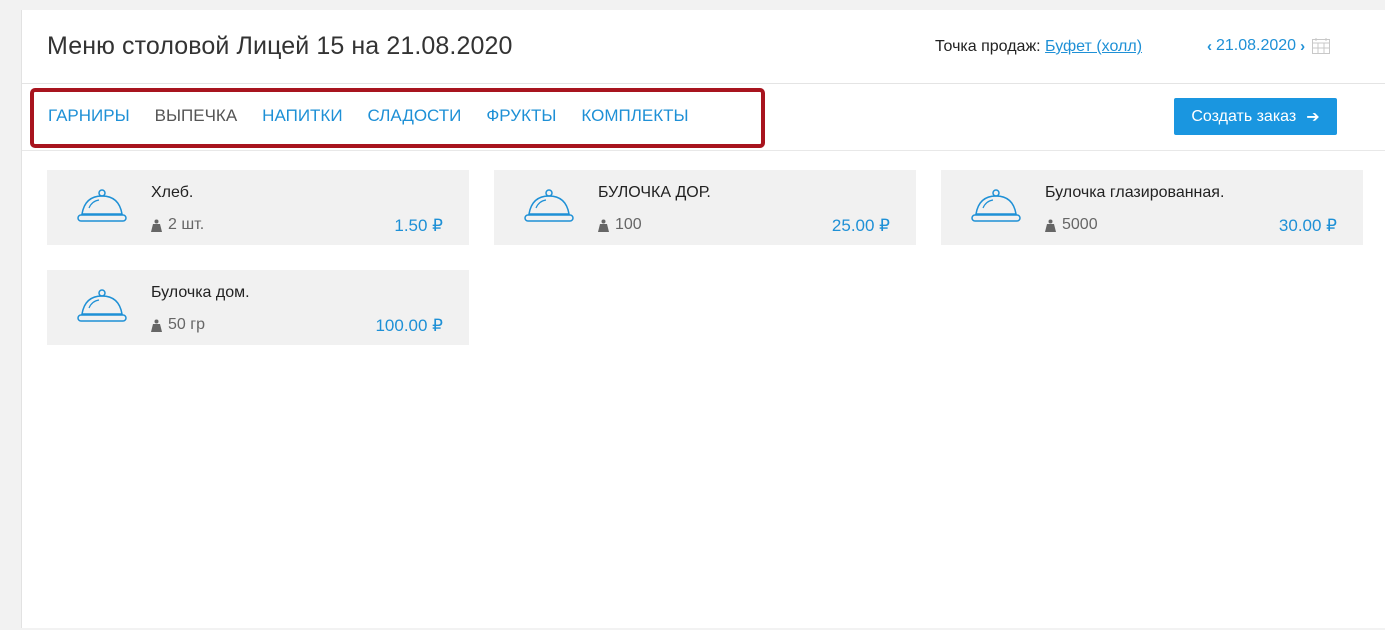 This screenshot has width=1385, height=630. I want to click on item-weight: 50 гр, so click(178, 325).